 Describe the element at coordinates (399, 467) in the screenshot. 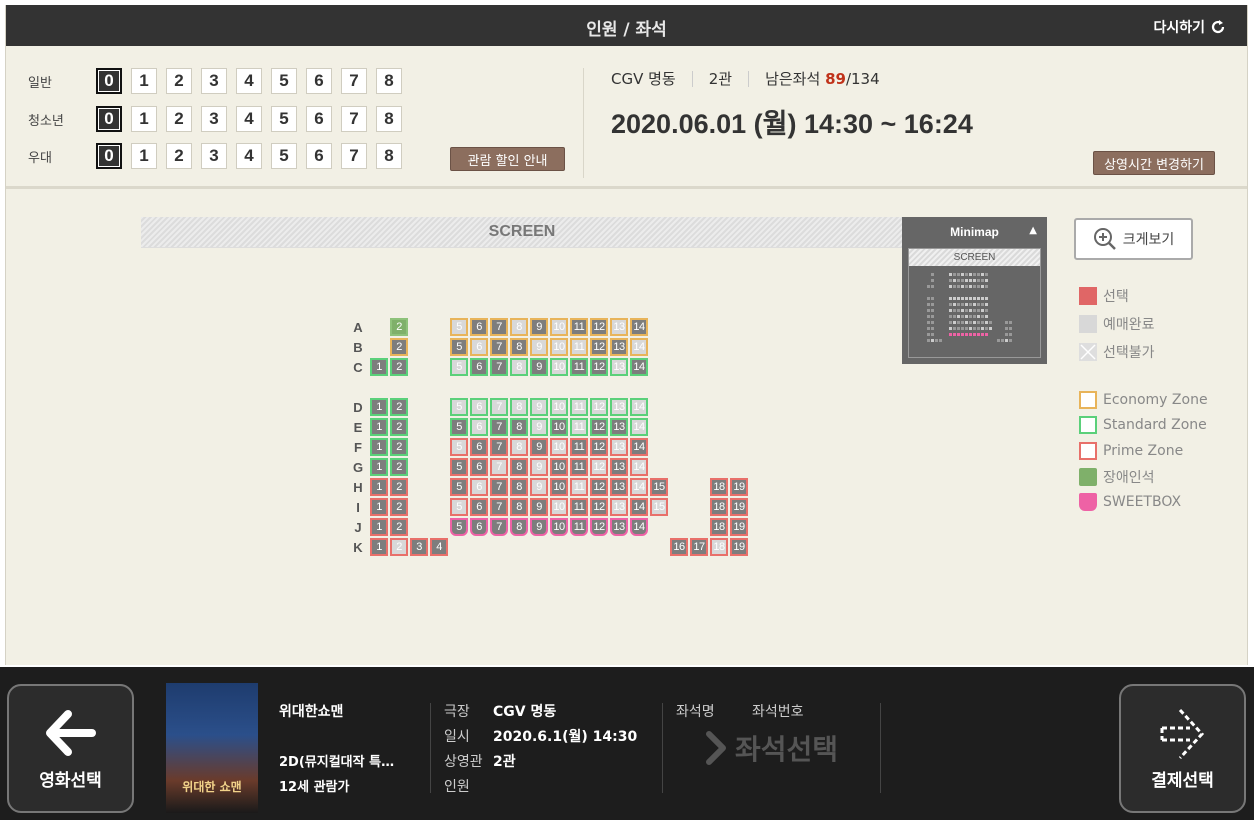

I see `seat-G2: 2` at that location.